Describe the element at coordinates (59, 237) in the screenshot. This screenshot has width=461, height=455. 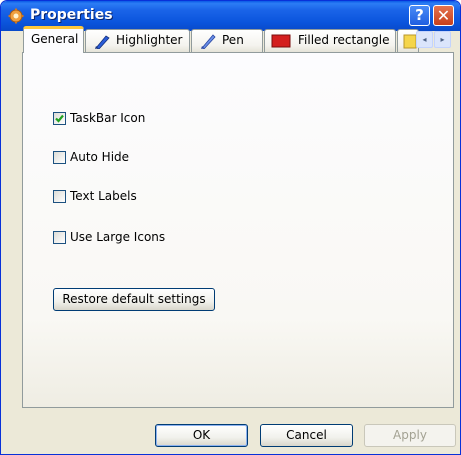
I see `use-large-icons-checkbox` at that location.